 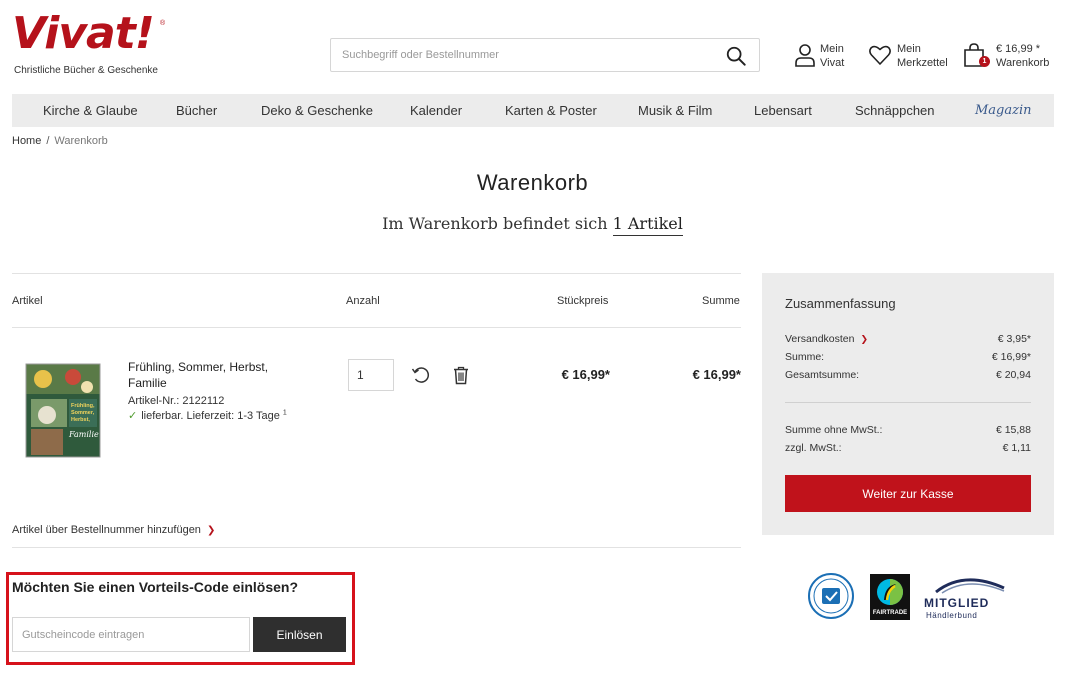 What do you see at coordinates (1009, 57) in the screenshot?
I see `cart-link: 1 € 16,99 * Warenkorb` at bounding box center [1009, 57].